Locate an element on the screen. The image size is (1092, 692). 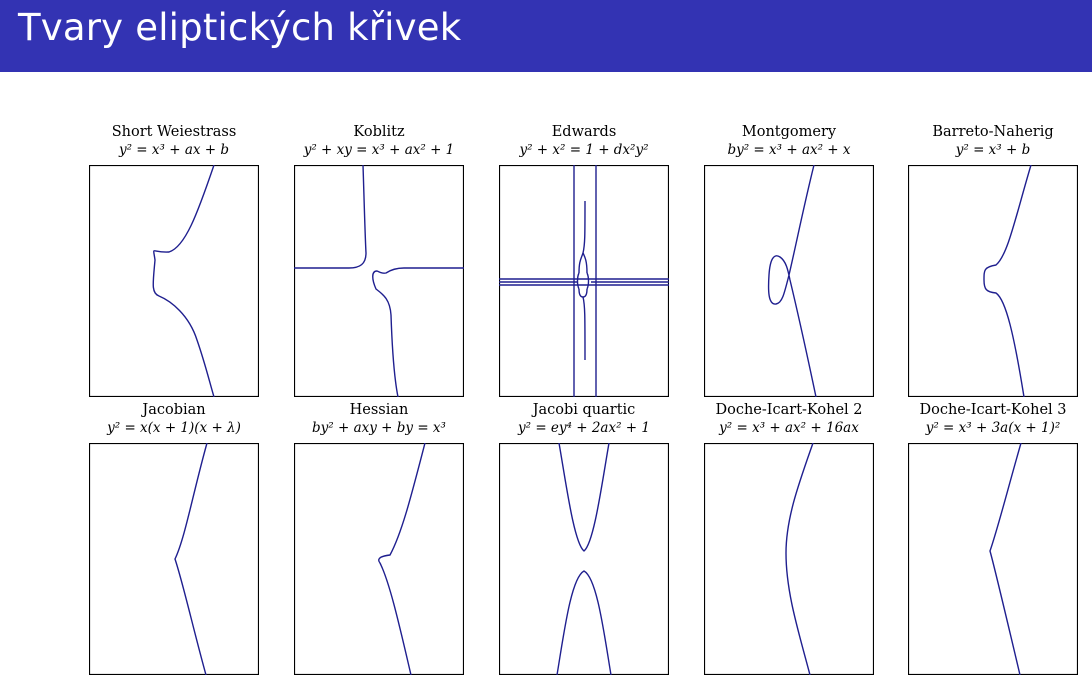
panel-doche-icart-kohel-2: Doche-Icart-Kohel 2 y² = x³ + ax² + 16ax is located at coordinates (789, 539).